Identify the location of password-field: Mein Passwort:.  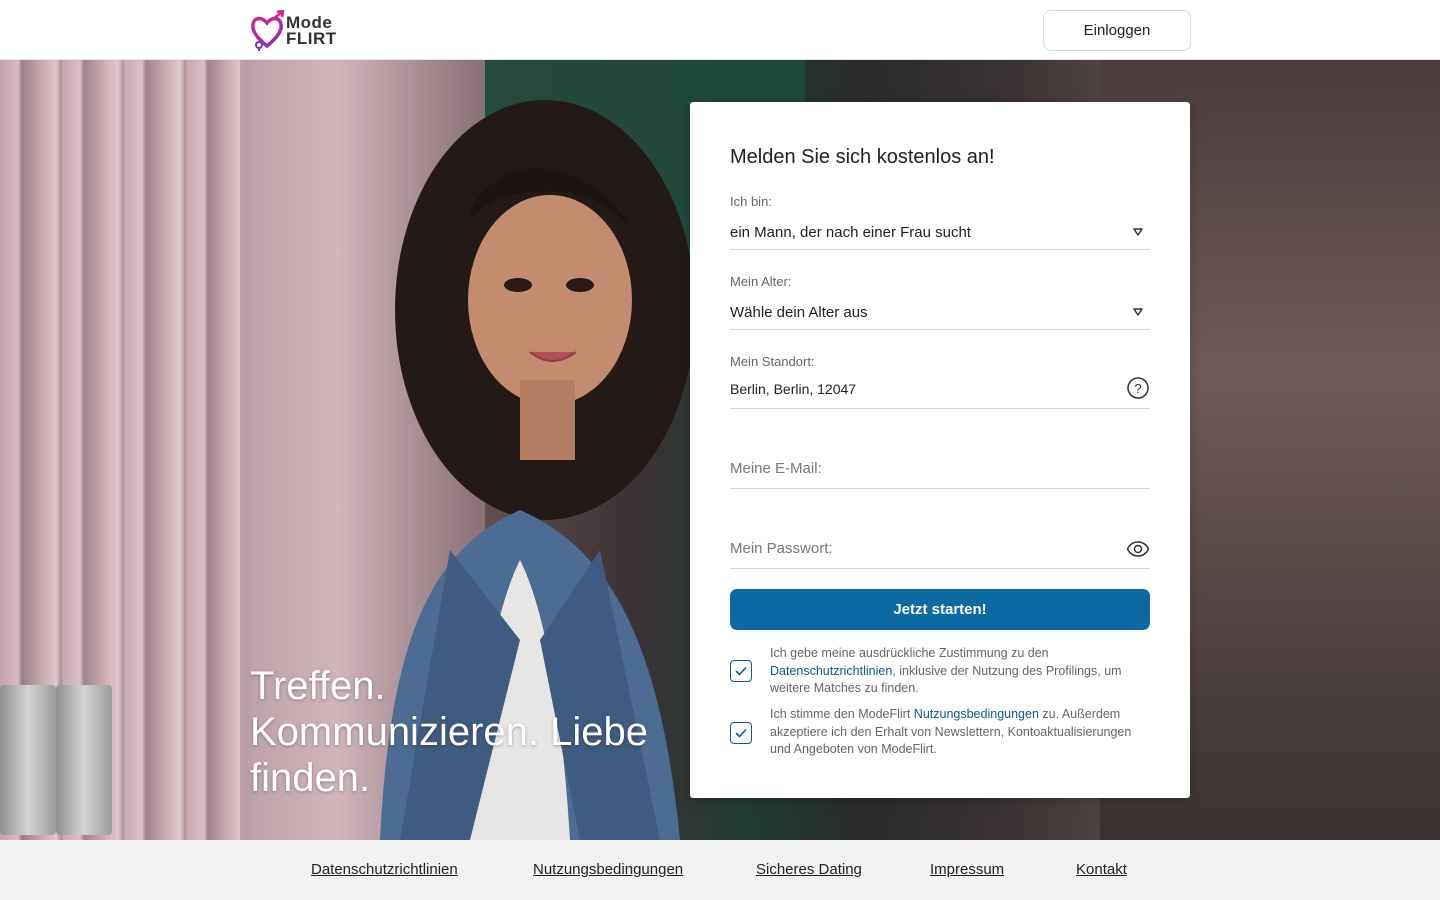
(940, 545).